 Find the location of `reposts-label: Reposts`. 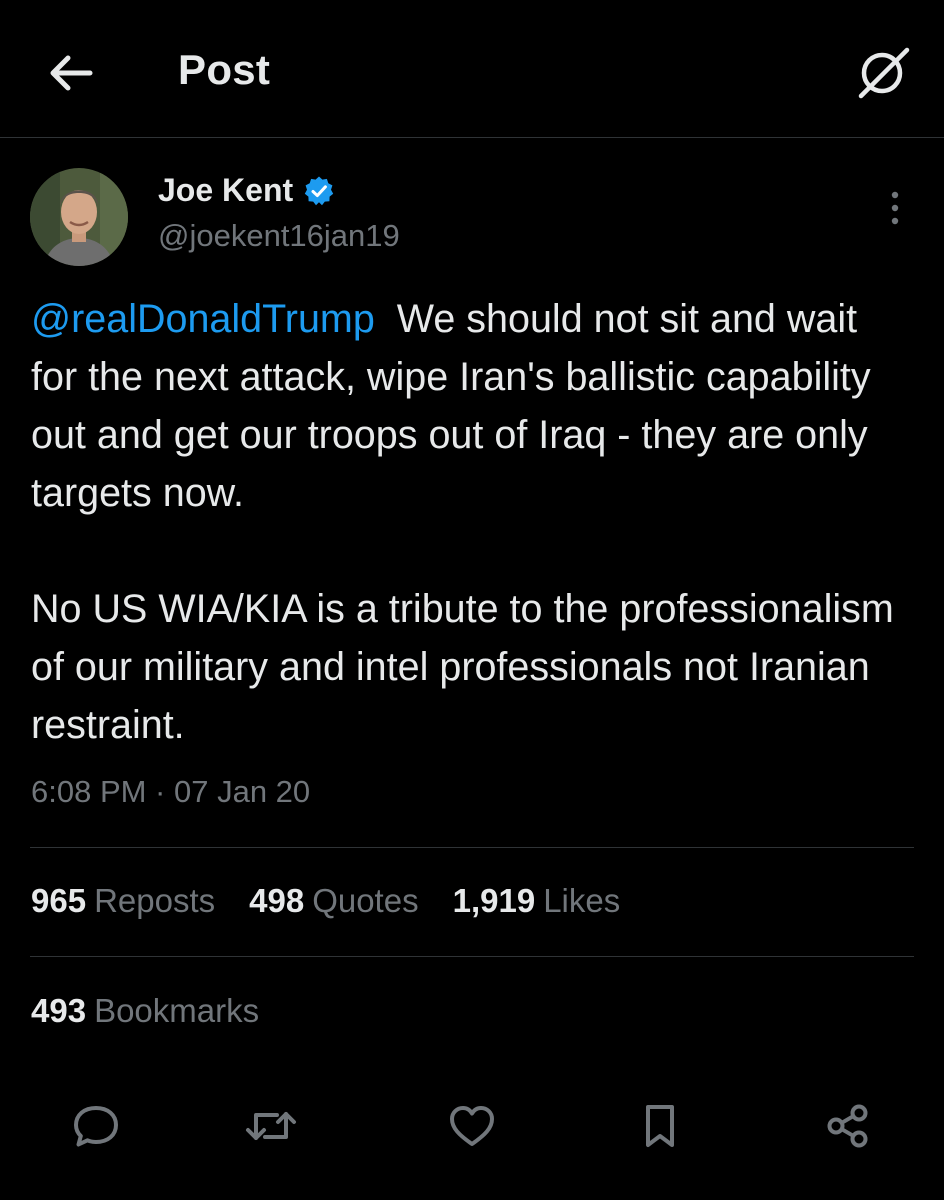

reposts-label: Reposts is located at coordinates (155, 900).